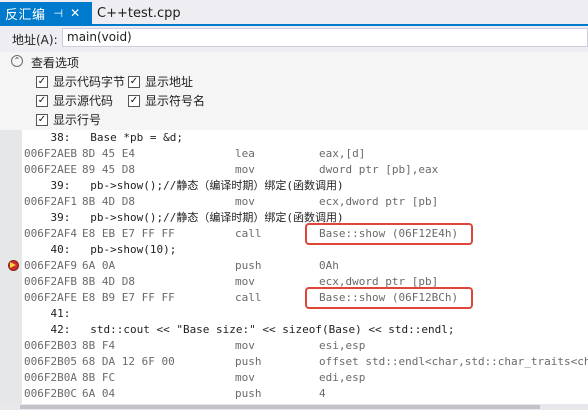  What do you see at coordinates (342, 153) in the screenshot?
I see `operands: eax,[d]` at bounding box center [342, 153].